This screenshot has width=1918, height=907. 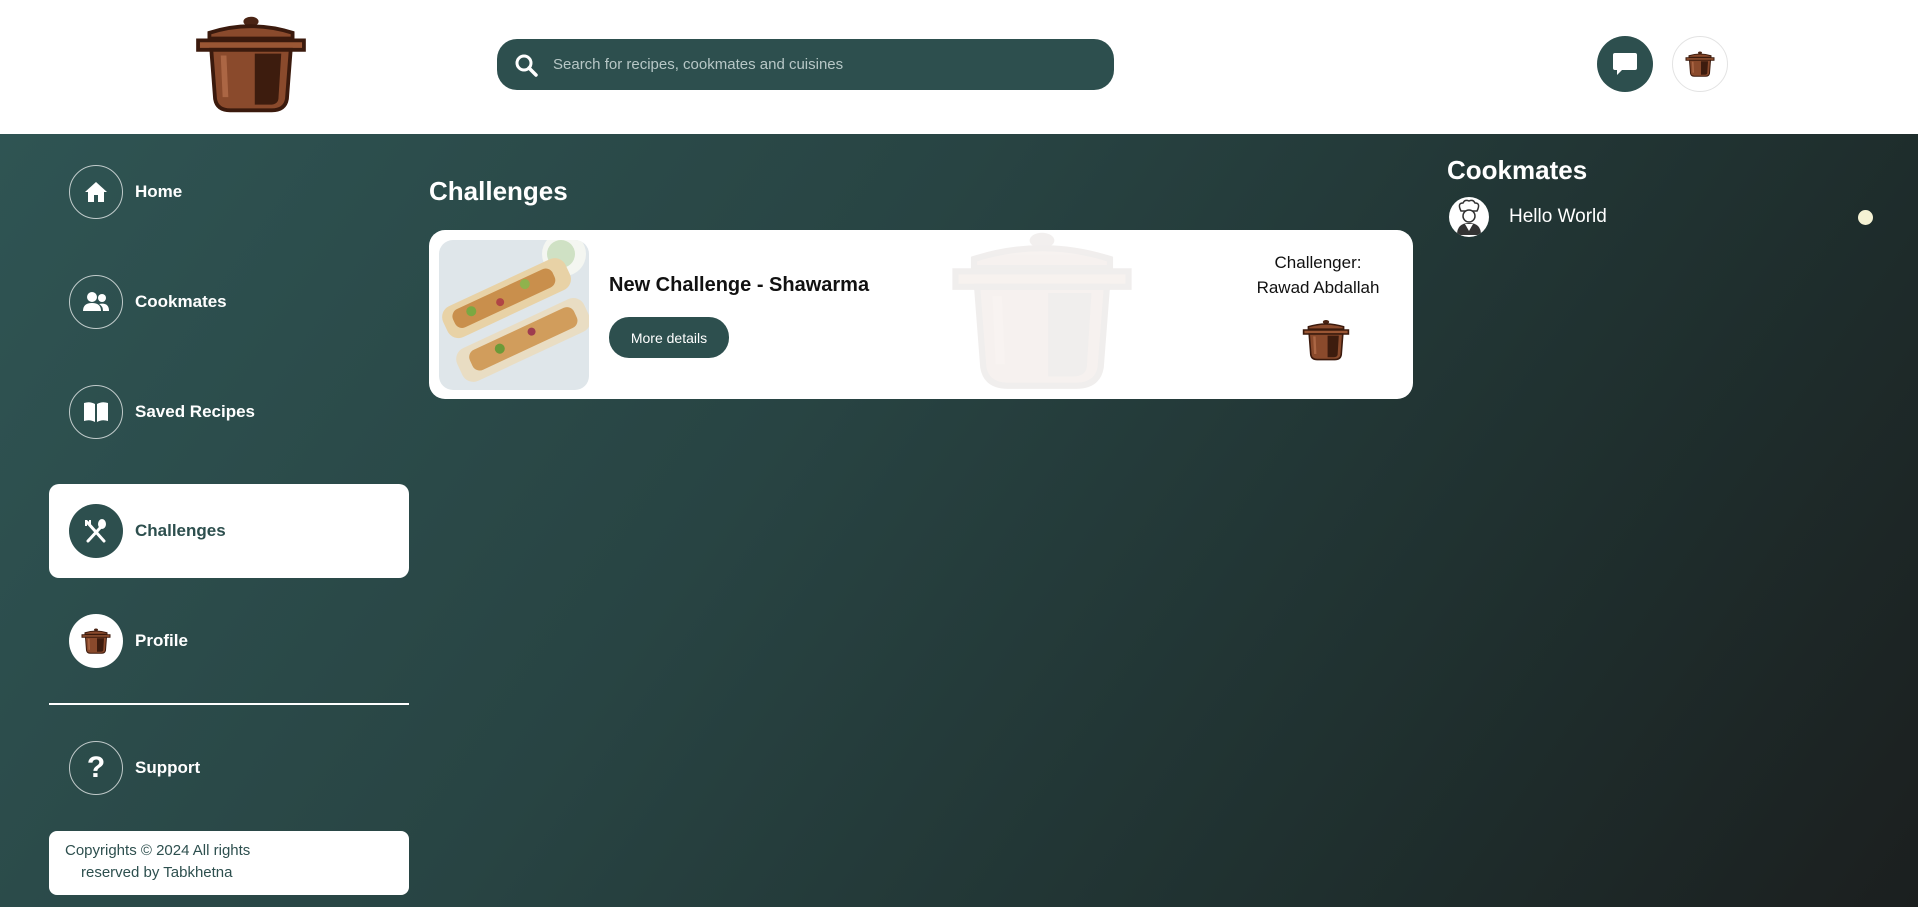 What do you see at coordinates (1469, 217) in the screenshot?
I see `chef-avatar-icon` at bounding box center [1469, 217].